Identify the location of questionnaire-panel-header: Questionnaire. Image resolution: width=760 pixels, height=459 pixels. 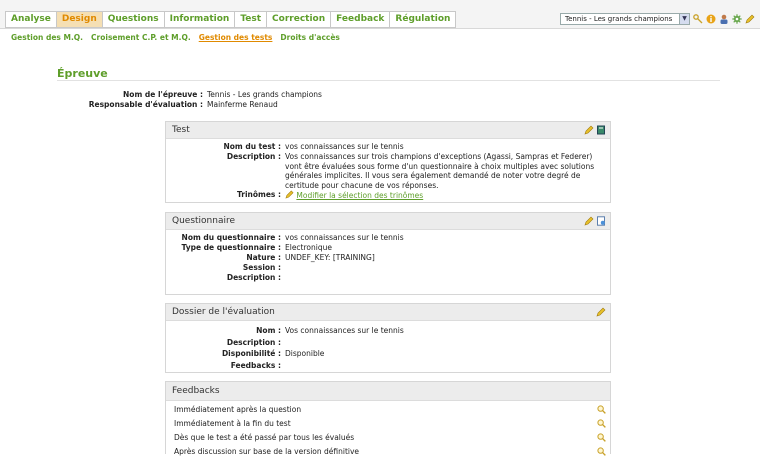
(388, 221).